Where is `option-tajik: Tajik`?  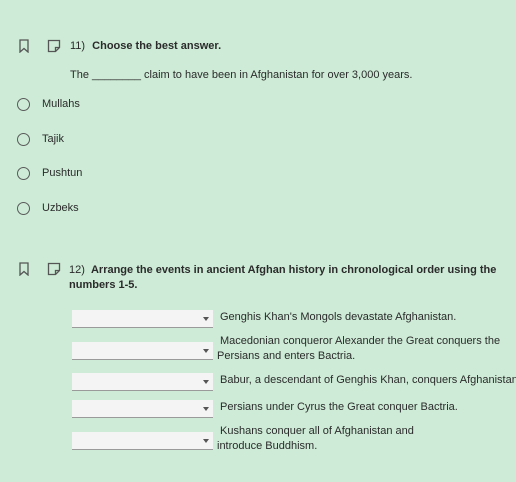 option-tajik: Tajik is located at coordinates (40, 139).